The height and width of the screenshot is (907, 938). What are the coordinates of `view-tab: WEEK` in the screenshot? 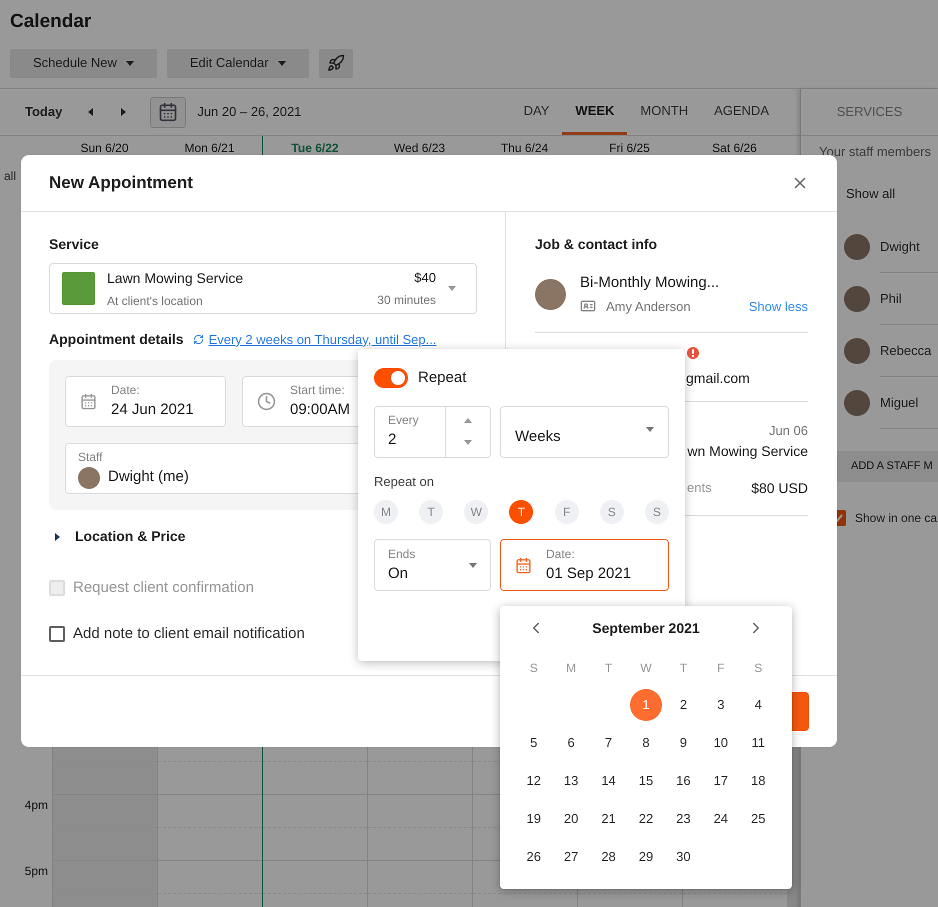 It's located at (595, 112).